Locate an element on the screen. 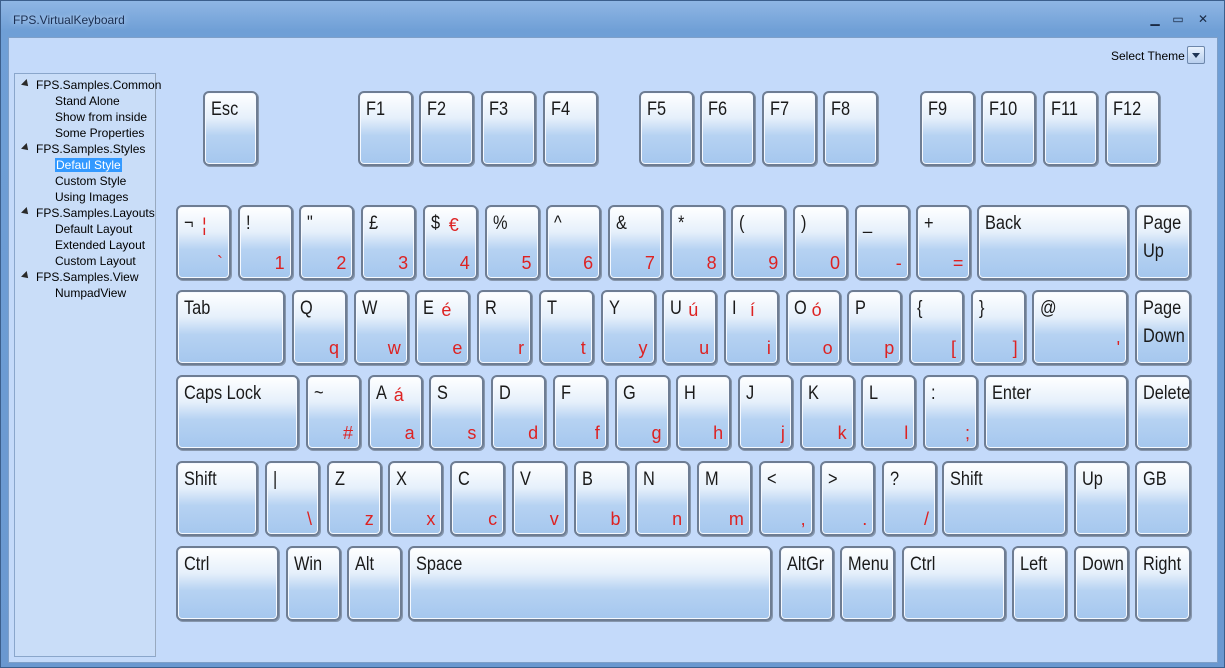 This screenshot has height=668, width=1225. key-v: Vv is located at coordinates (539, 498).